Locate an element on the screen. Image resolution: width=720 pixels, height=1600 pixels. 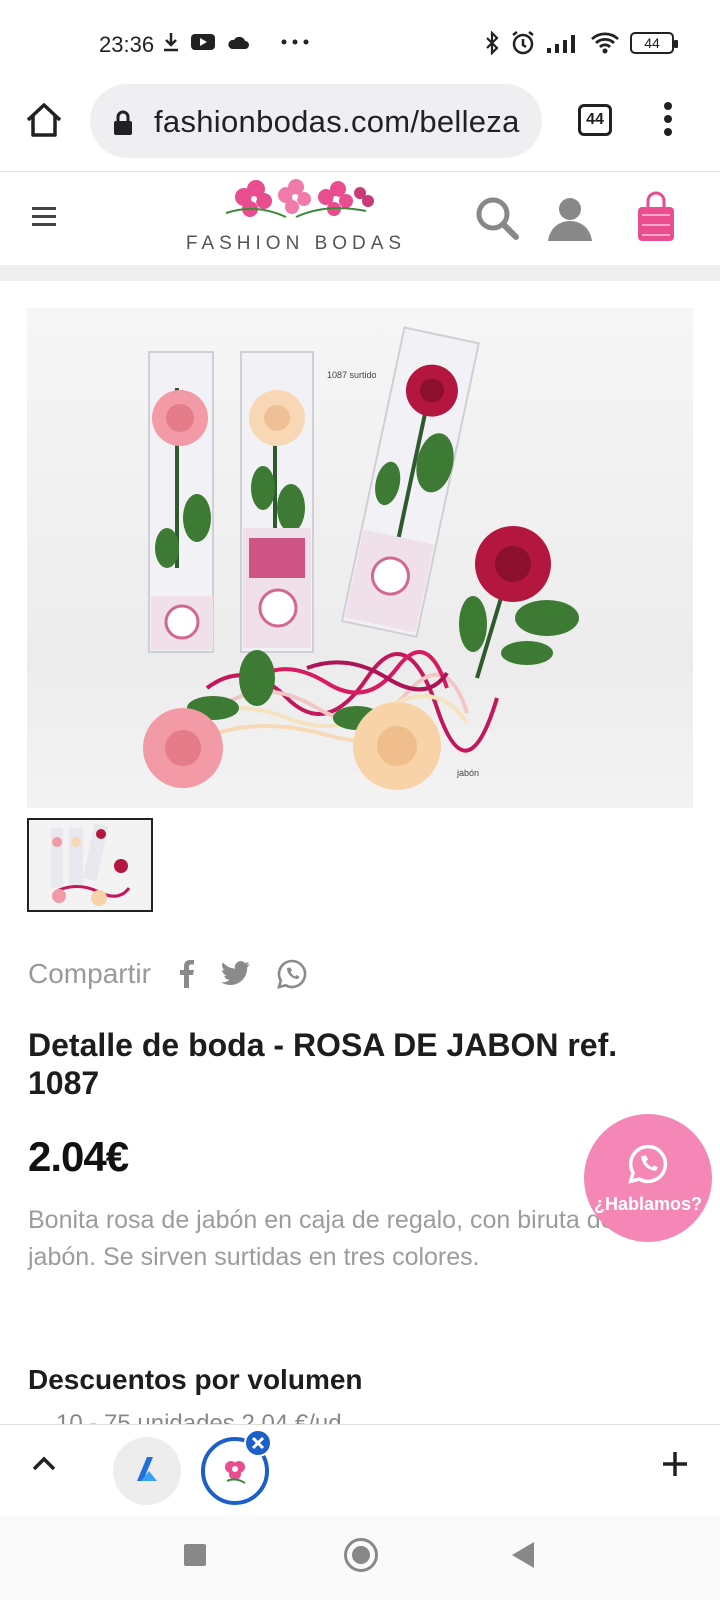
battery-icon: 44 is located at coordinates (654, 43).